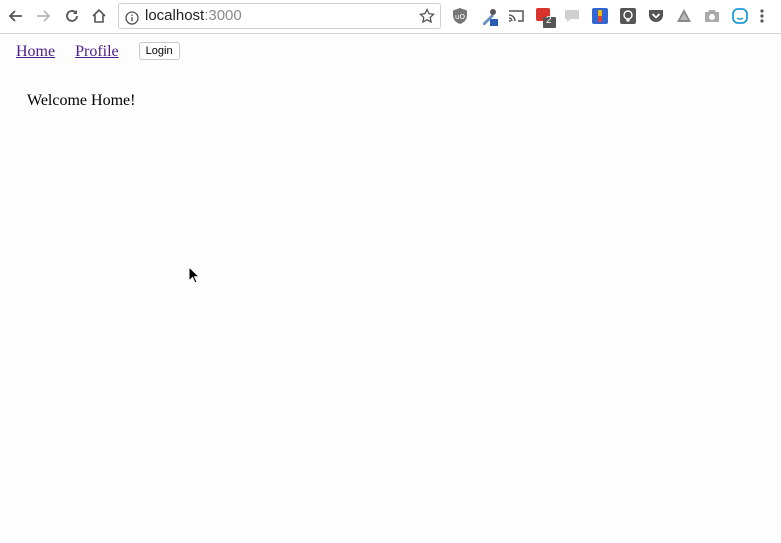  Describe the element at coordinates (159, 51) in the screenshot. I see `login-button: Login` at that location.